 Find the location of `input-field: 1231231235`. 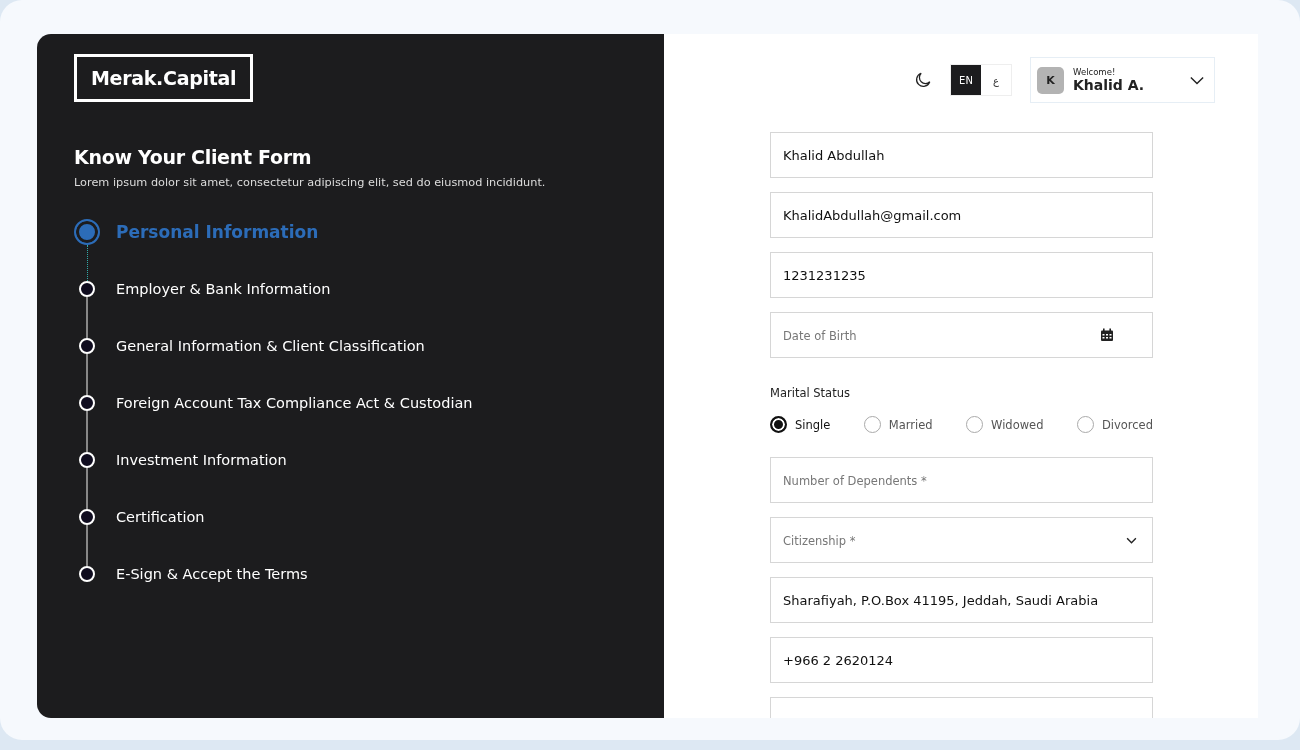

input-field: 1231231235 is located at coordinates (961, 275).